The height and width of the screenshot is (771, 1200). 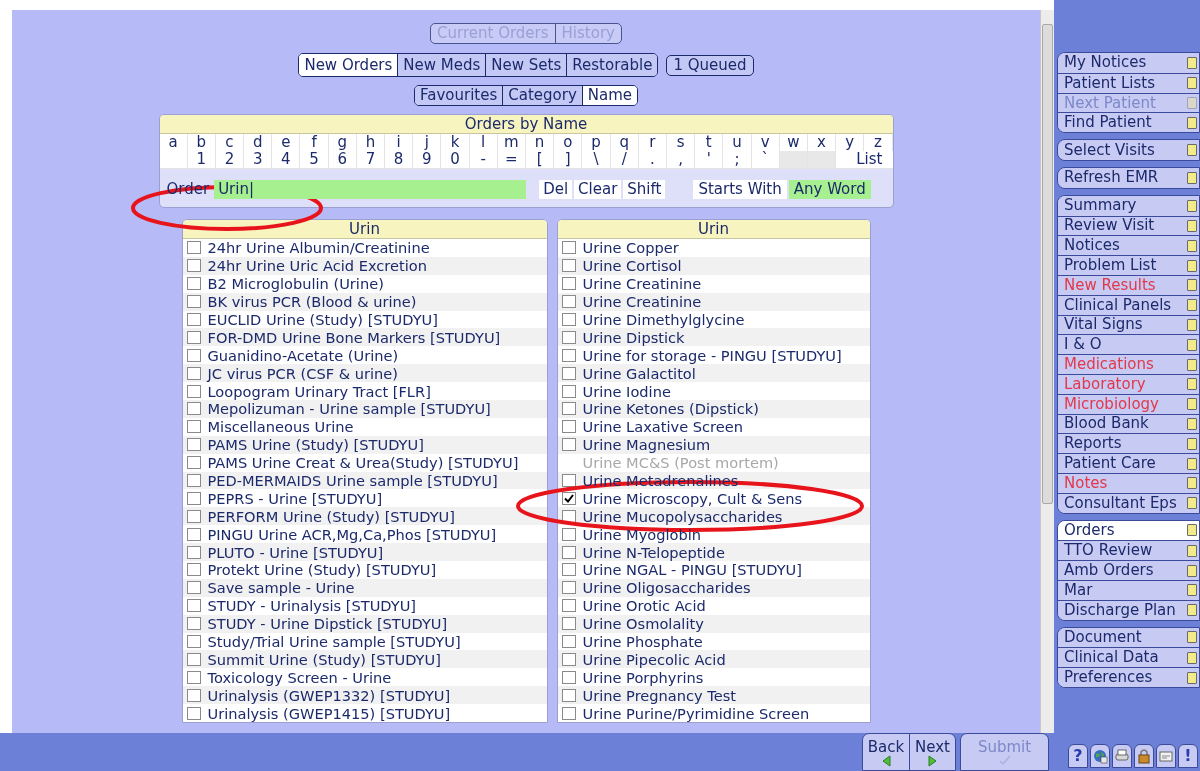 I want to click on order-item: Urine Microscopy, Cult & Sens, so click(x=691, y=498).